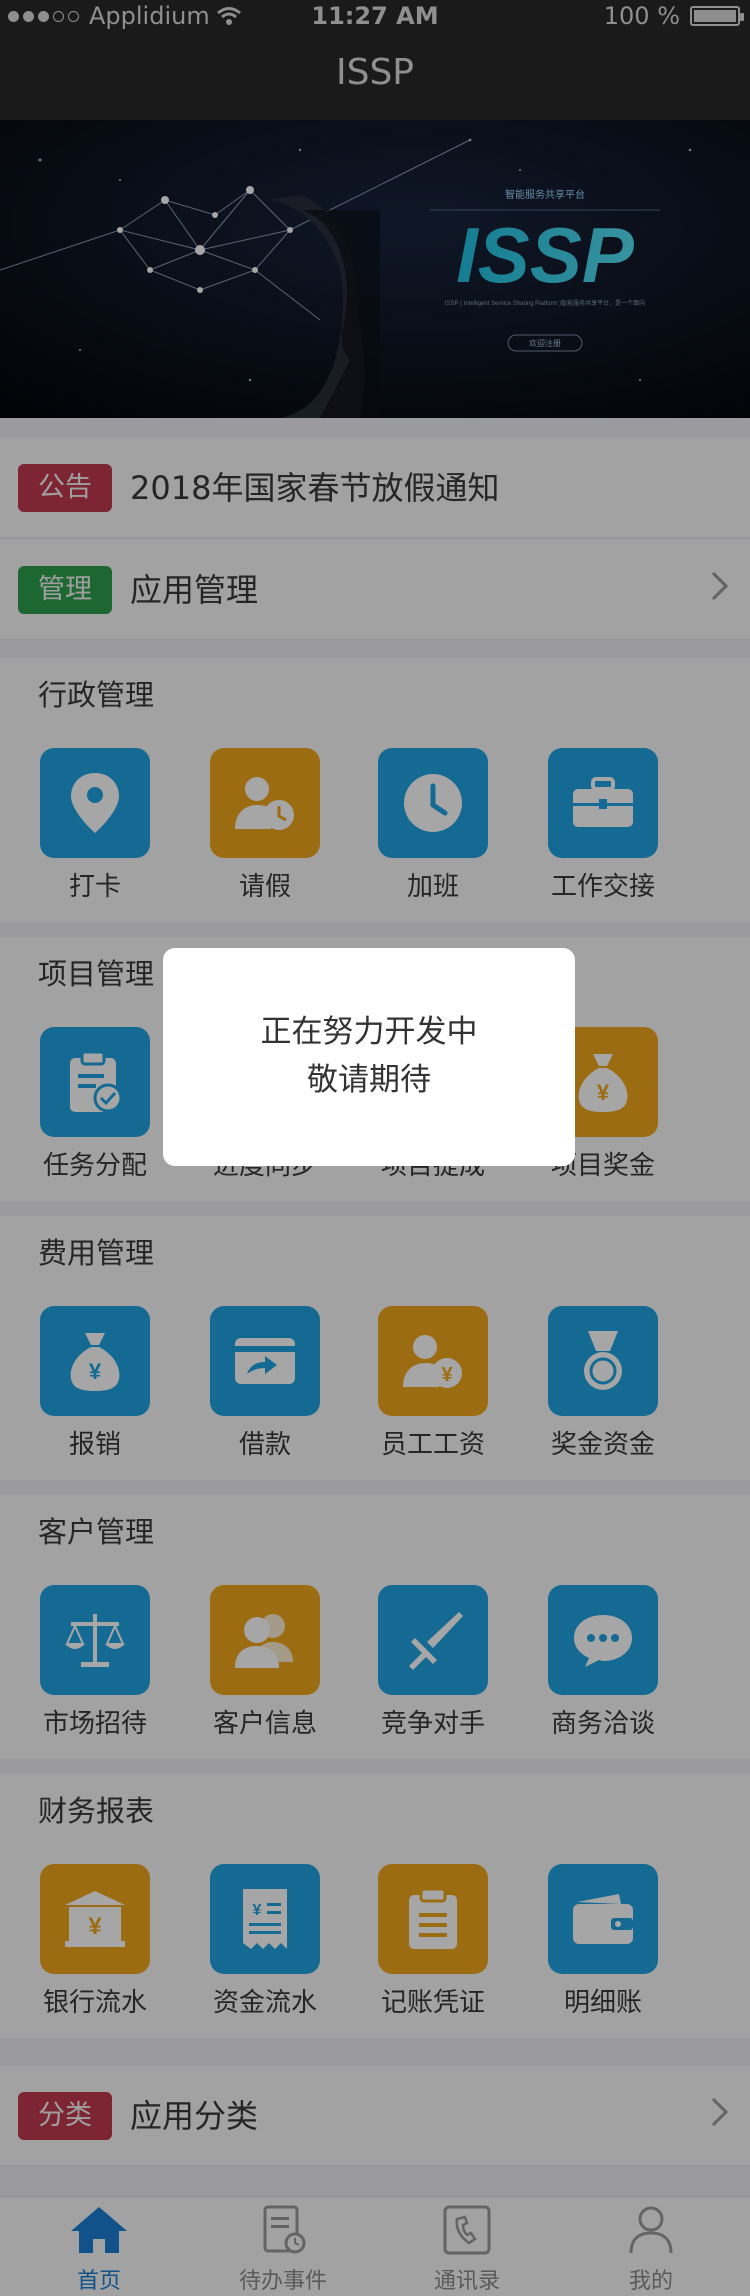 This screenshot has width=750, height=2296. I want to click on tab-contacts: 通讯录, so click(467, 2250).